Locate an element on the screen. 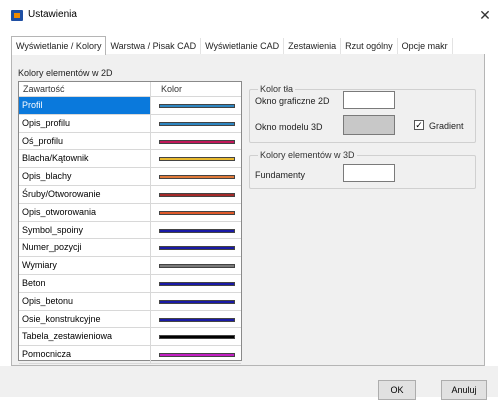 The width and height of the screenshot is (498, 400). list-item-name: Wymiary is located at coordinates (85, 265).